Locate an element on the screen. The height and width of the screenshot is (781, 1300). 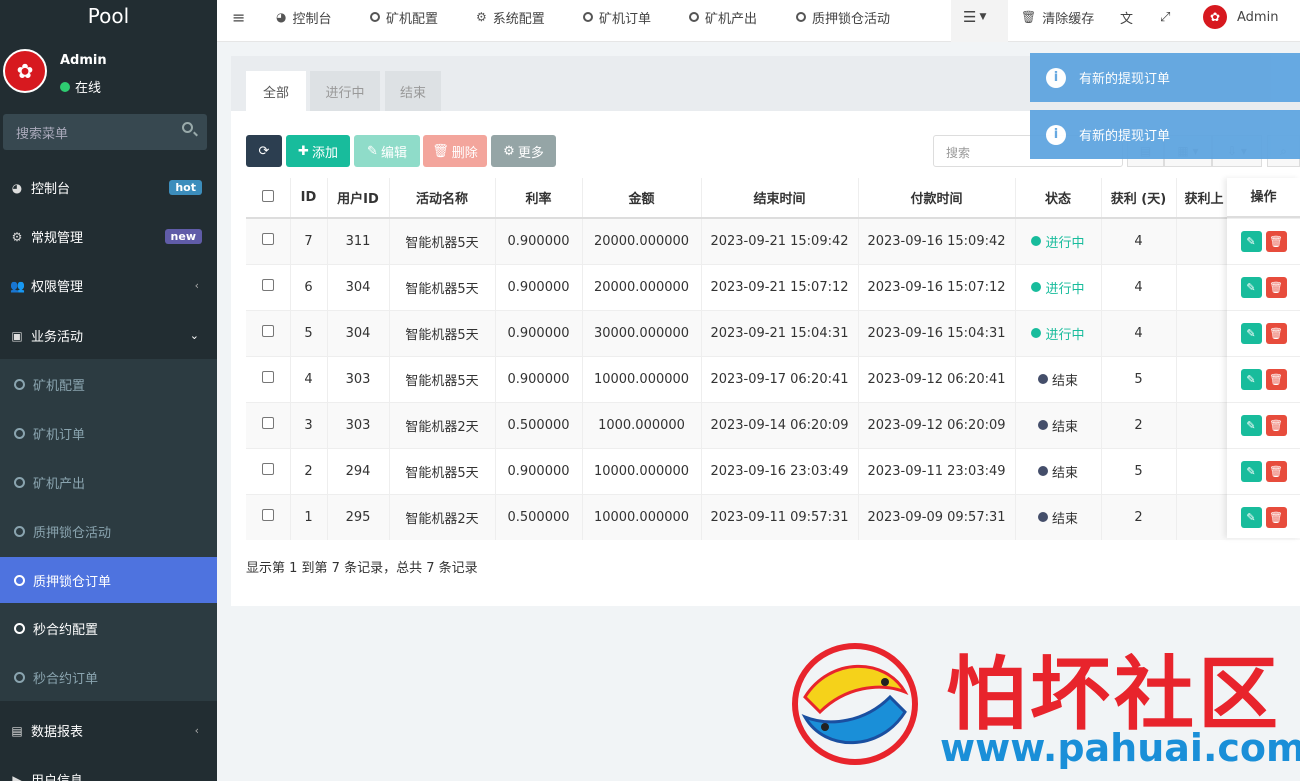
sidebar-item-user-info: ▶ 用户信息 is located at coordinates (108, 768).